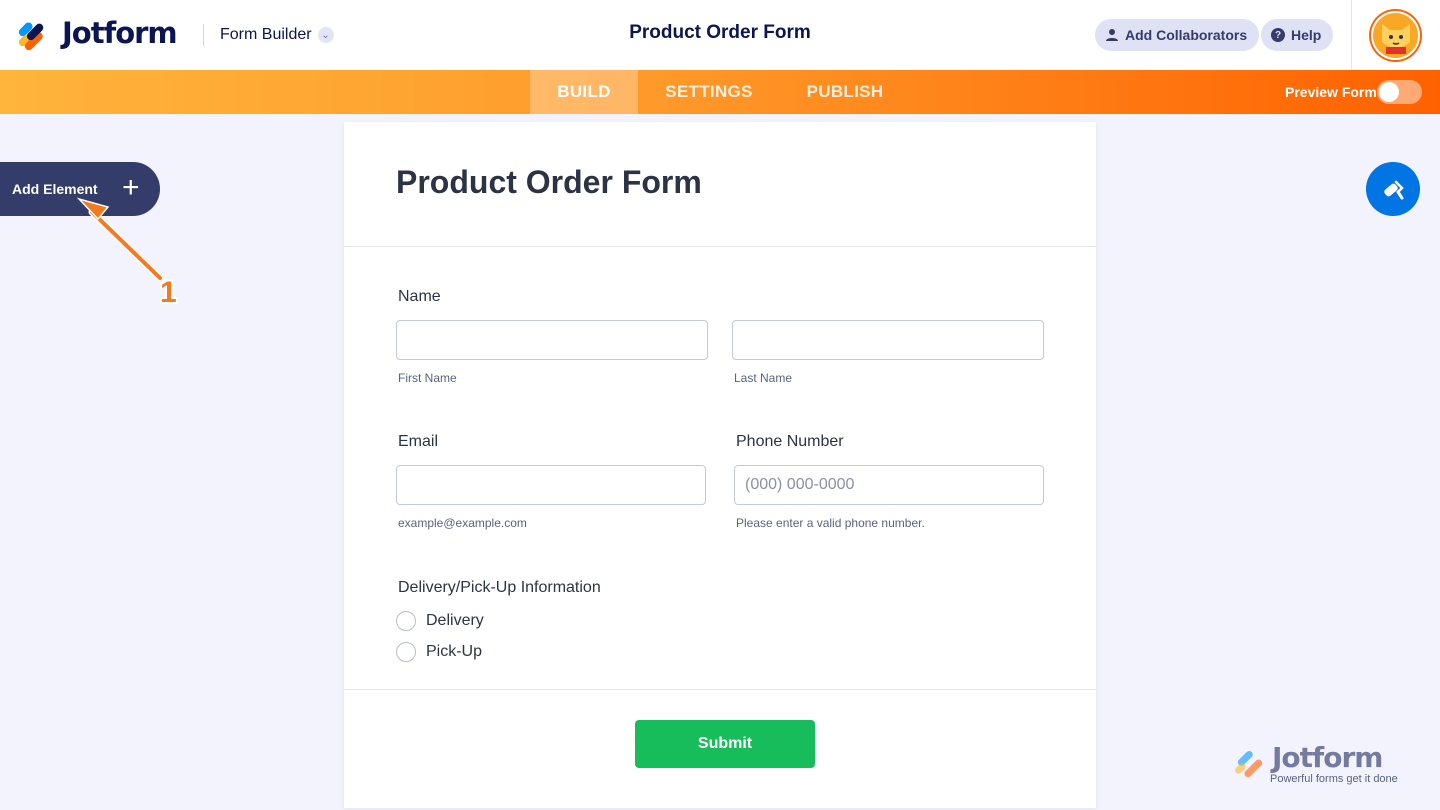 The image size is (1440, 810). I want to click on question-icon: ?, so click(1278, 35).